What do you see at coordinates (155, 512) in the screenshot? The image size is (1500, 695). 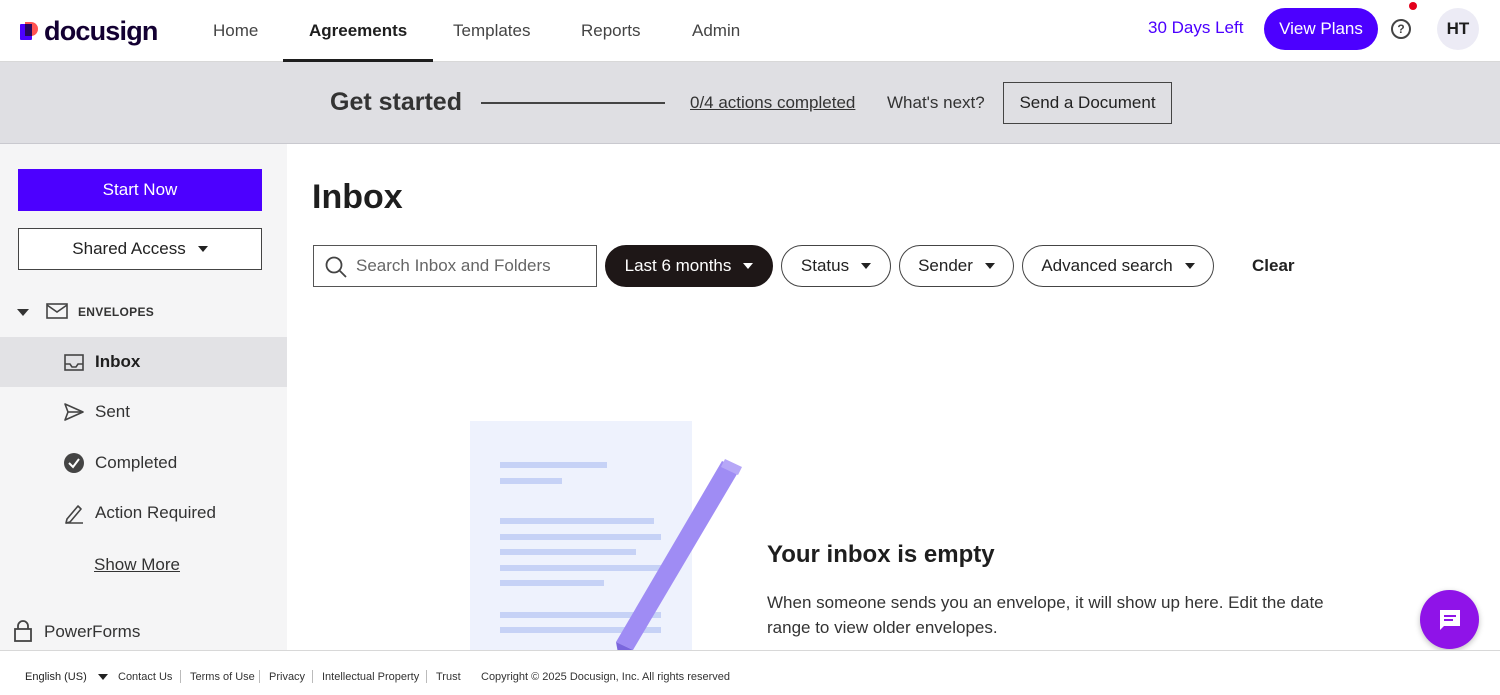 I see `sidebar-item-label: Action Required` at bounding box center [155, 512].